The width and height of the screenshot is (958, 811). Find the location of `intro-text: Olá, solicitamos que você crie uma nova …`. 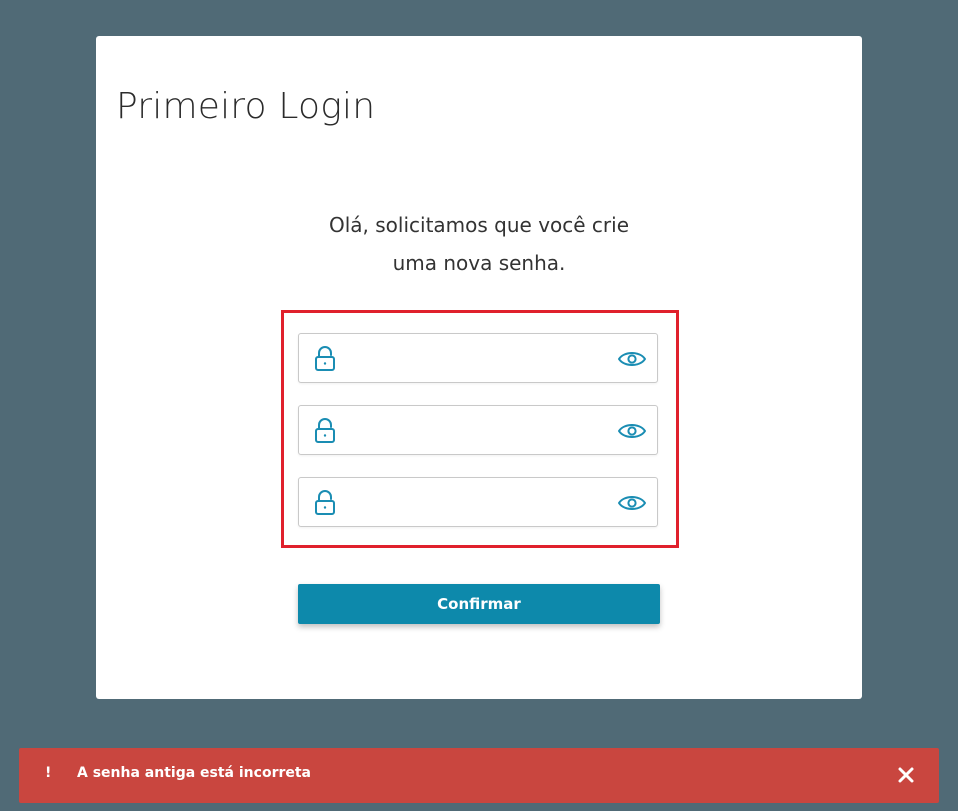

intro-text: Olá, solicitamos que você crie uma nova … is located at coordinates (479, 244).